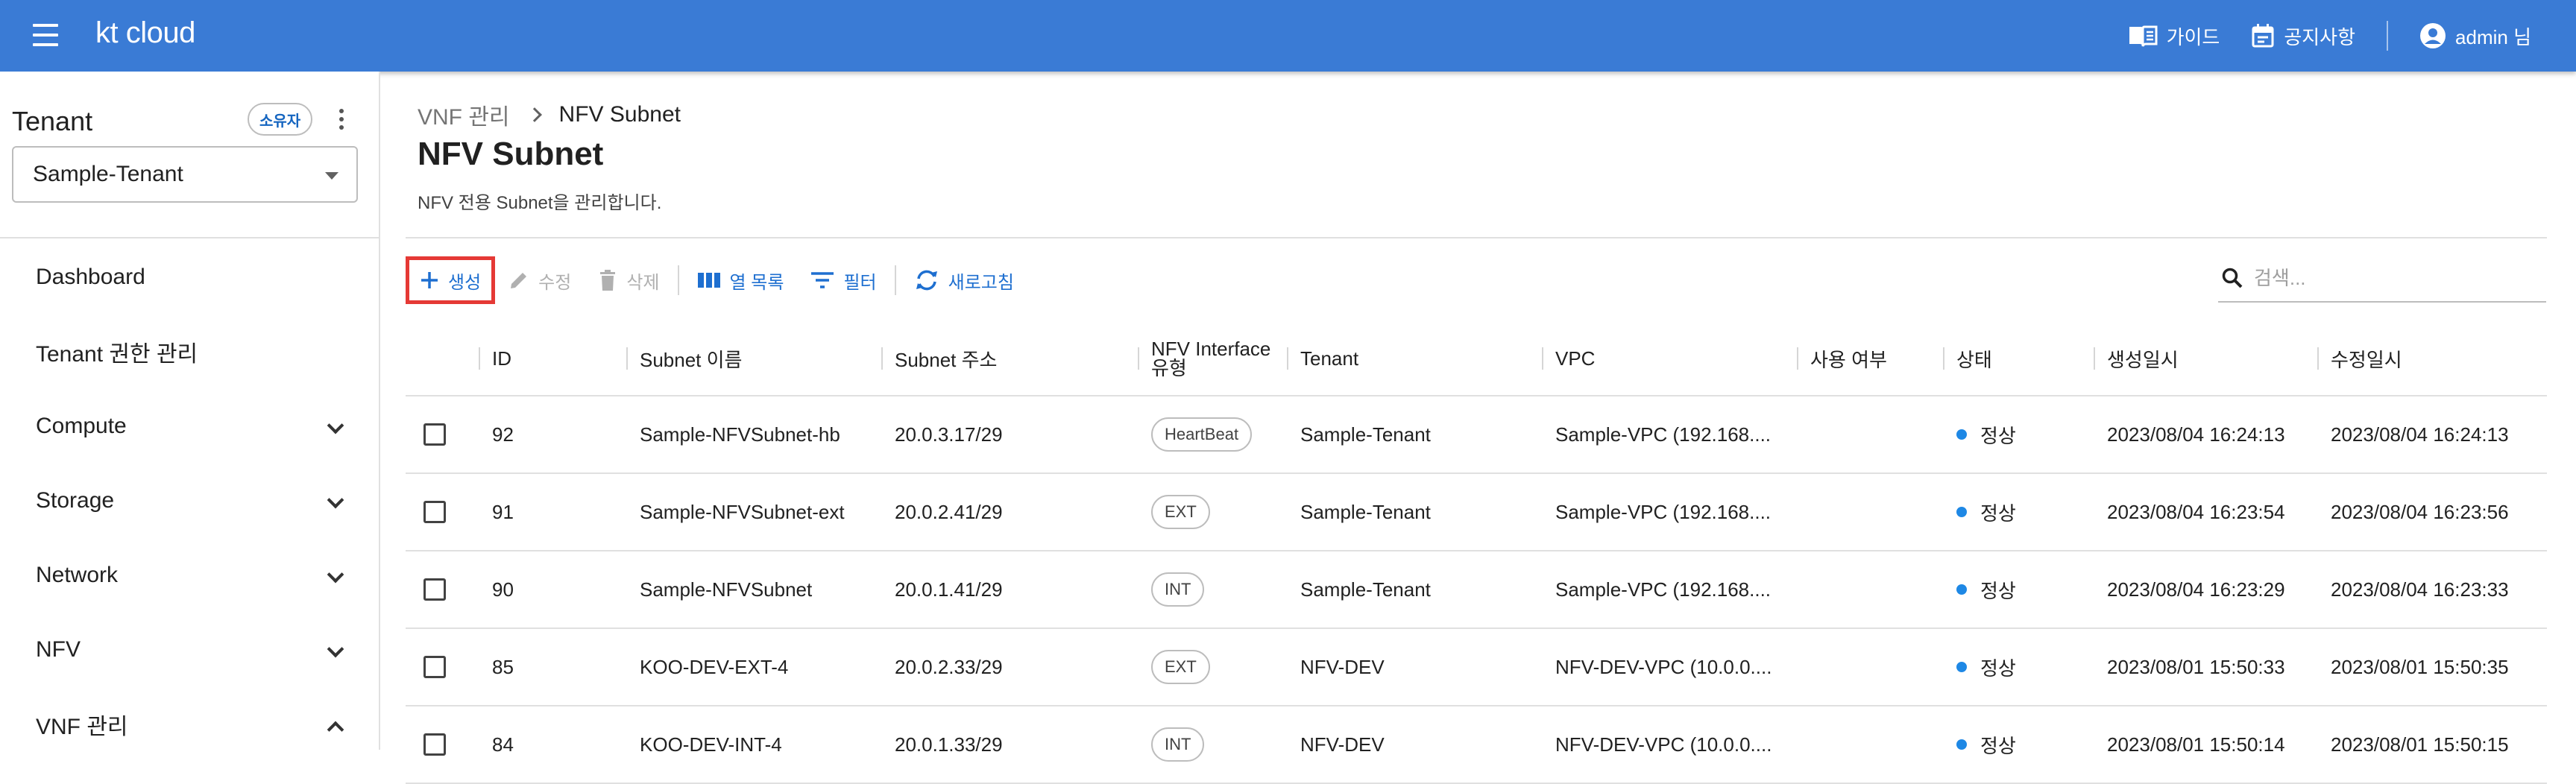 The image size is (2576, 784). I want to click on header-actions: 가이드 공지사항 admin 님, so click(2329, 36).